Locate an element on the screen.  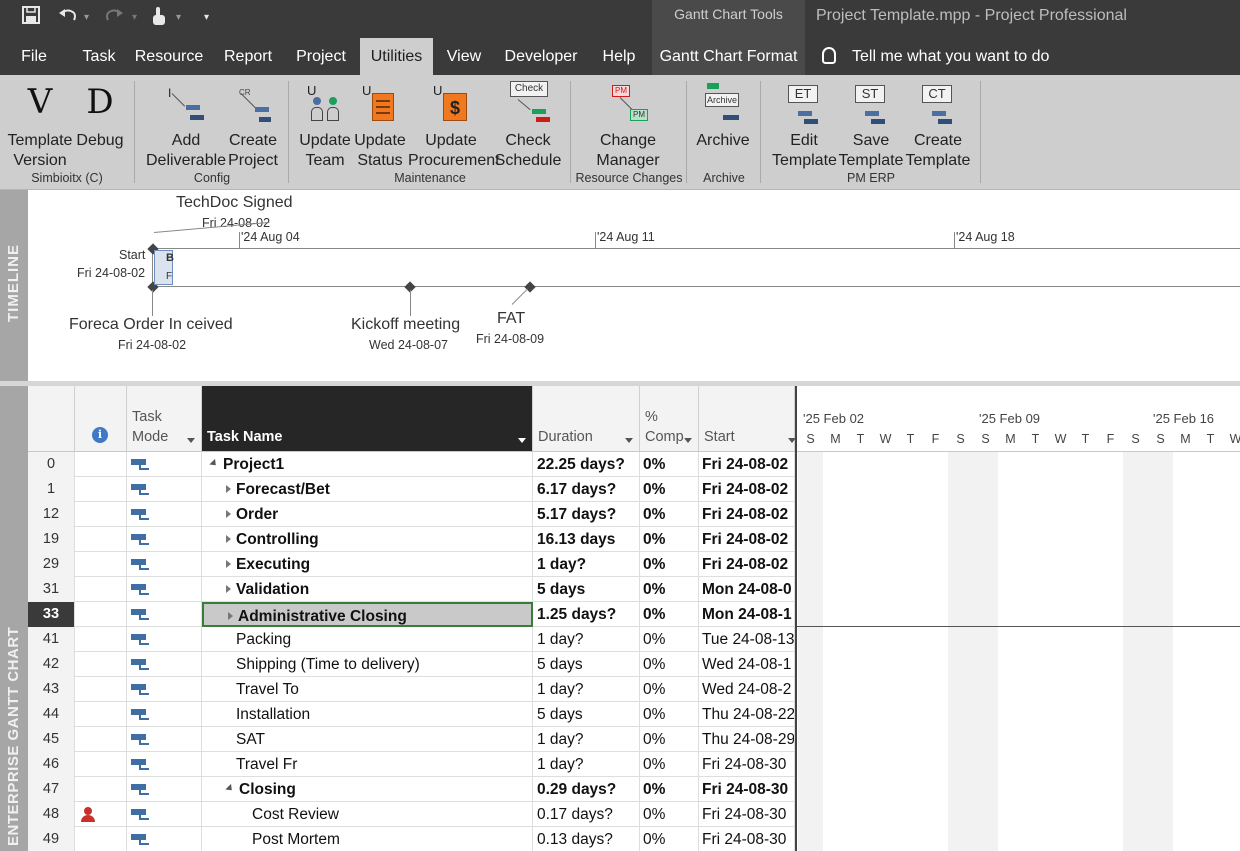
start-cell: Mon 24-08-0 is located at coordinates (747, 589).